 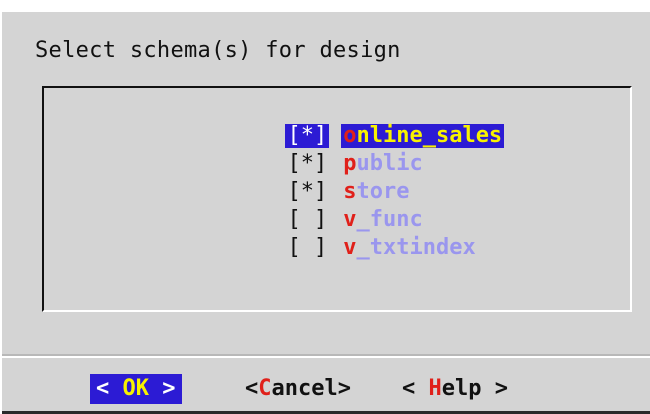 I want to click on schema-label: v_txtindex, so click(x=409, y=248).